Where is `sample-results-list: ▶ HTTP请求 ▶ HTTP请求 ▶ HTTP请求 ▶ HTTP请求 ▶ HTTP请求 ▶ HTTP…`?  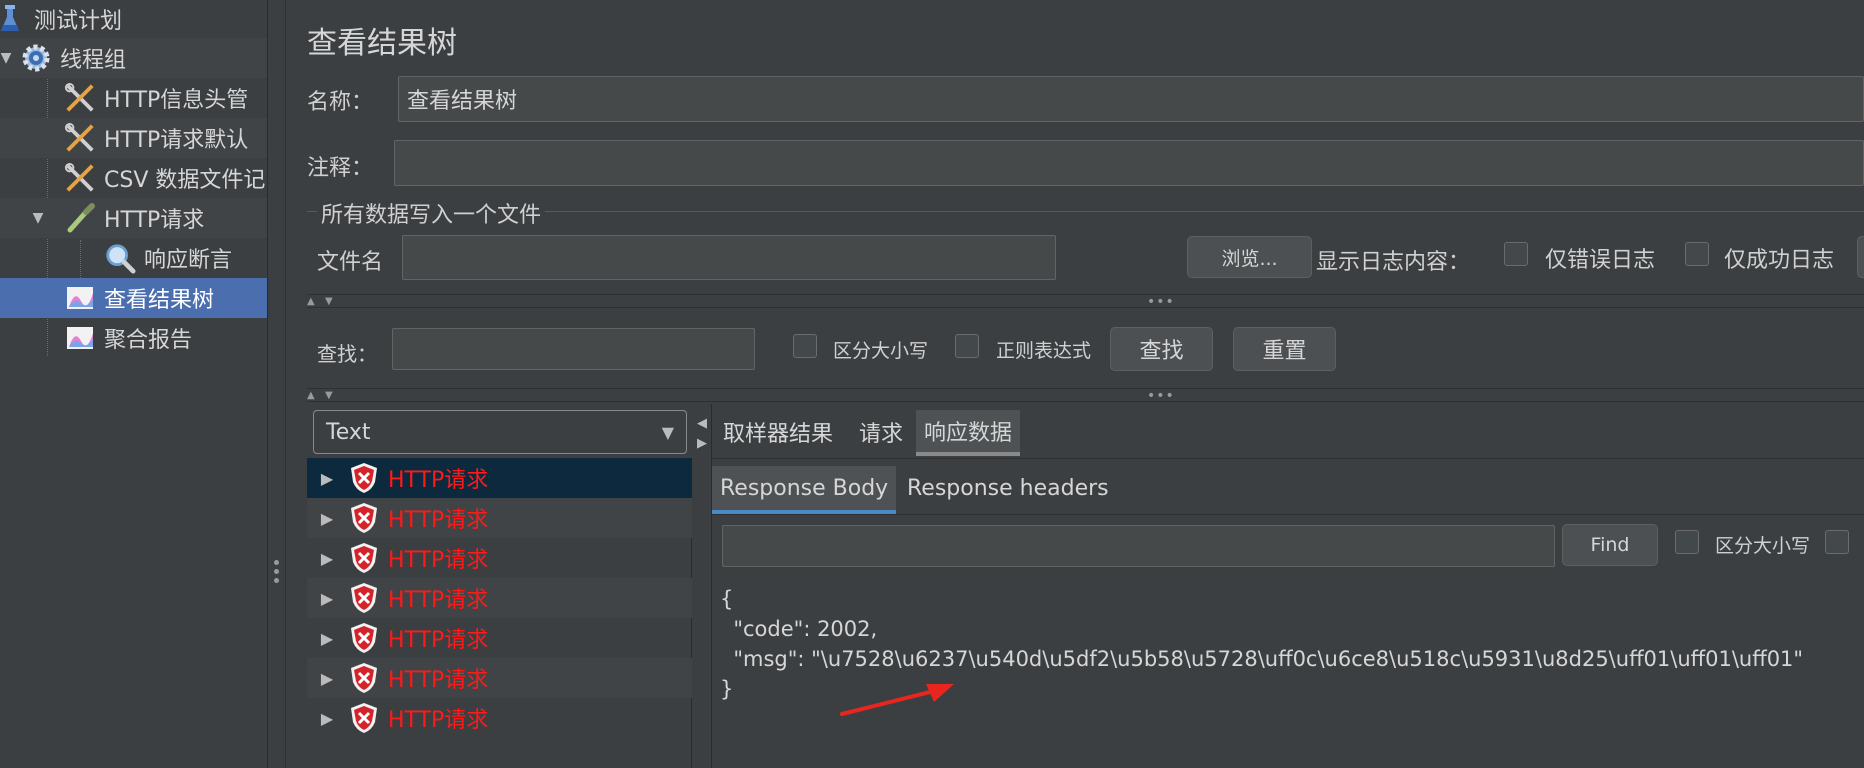
sample-results-list: ▶ HTTP请求 ▶ HTTP请求 ▶ HTTP请求 ▶ HTTP请求 ▶ HTTP请求 ▶ HTTP… is located at coordinates (499, 613).